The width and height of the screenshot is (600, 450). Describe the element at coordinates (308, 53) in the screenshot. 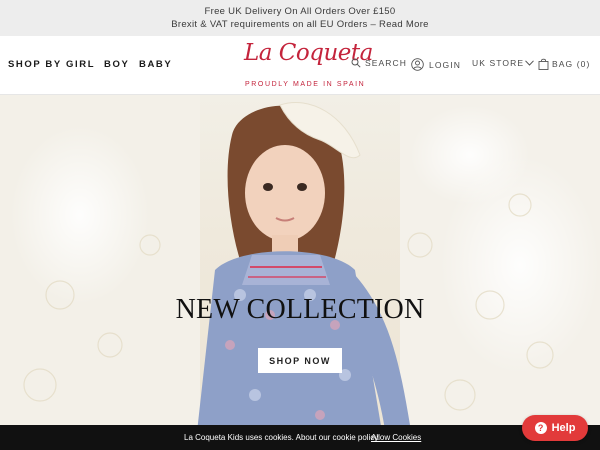

I see `logo: La Coqueta` at that location.